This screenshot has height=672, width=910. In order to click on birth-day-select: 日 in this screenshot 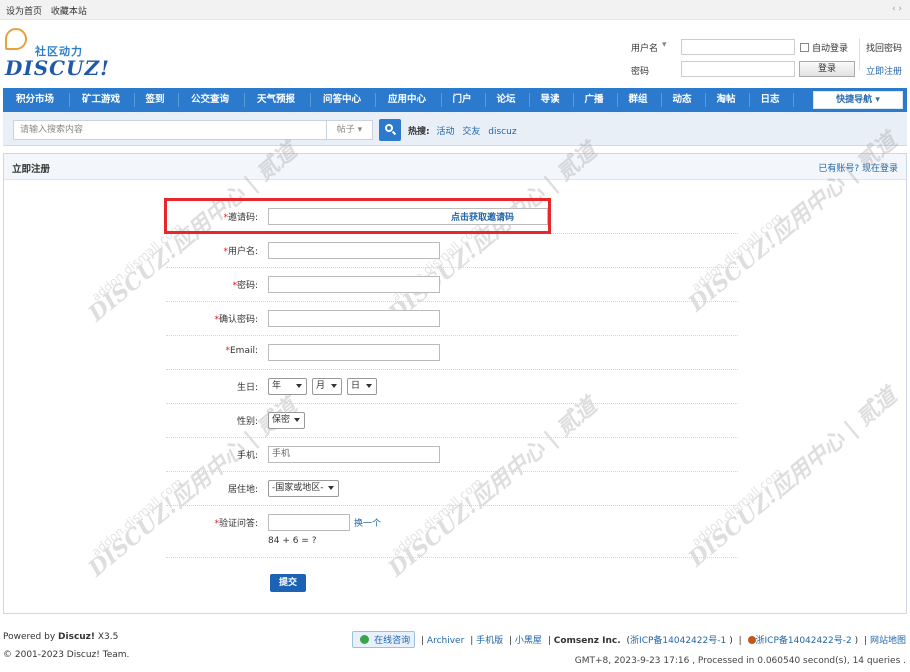, I will do `click(362, 386)`.